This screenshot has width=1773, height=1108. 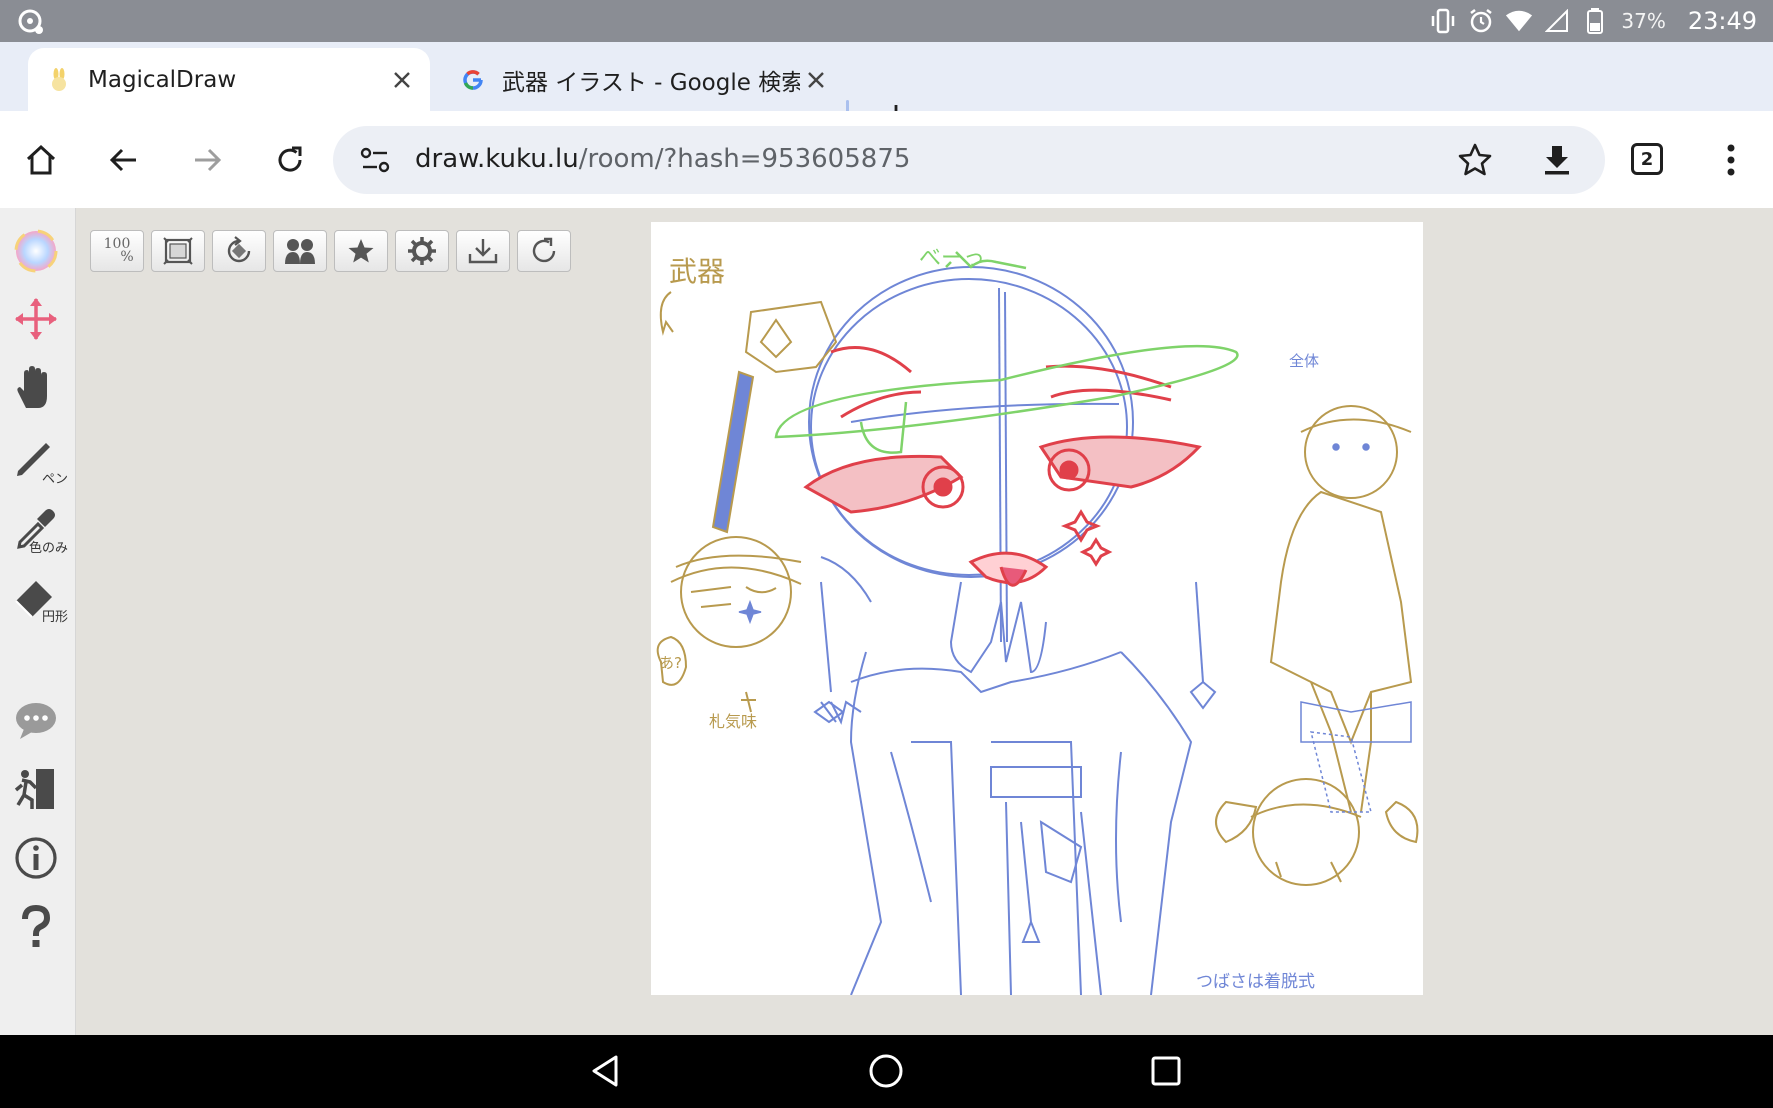 I want to click on url-text: draw.kuku.lu/room/?hash=953605875, so click(x=662, y=159).